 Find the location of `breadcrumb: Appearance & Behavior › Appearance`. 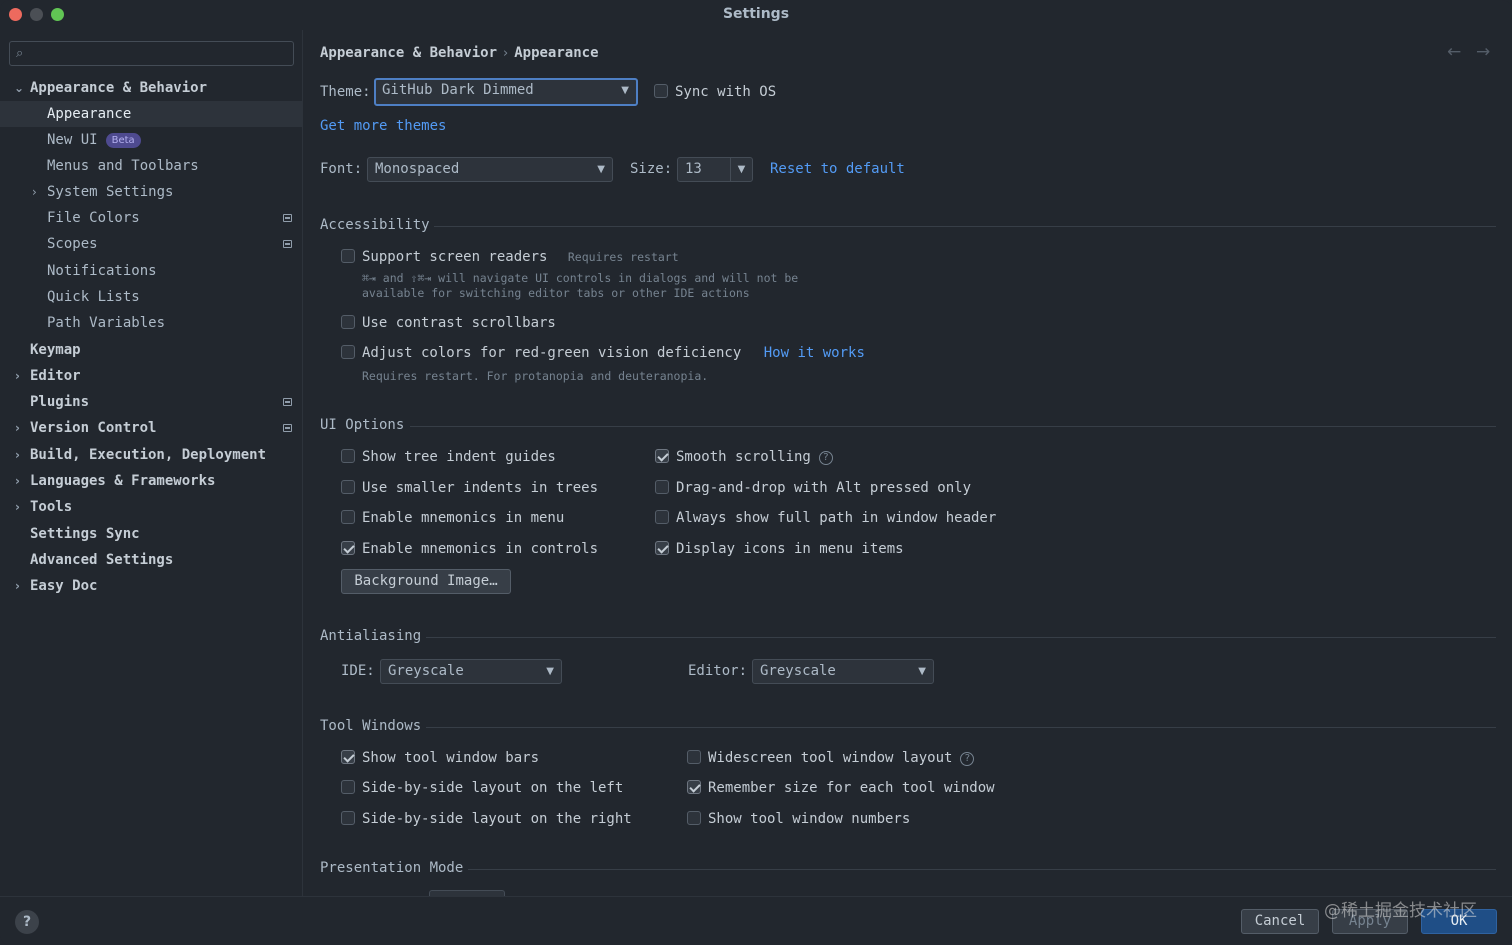

breadcrumb: Appearance & Behavior › Appearance is located at coordinates (459, 53).